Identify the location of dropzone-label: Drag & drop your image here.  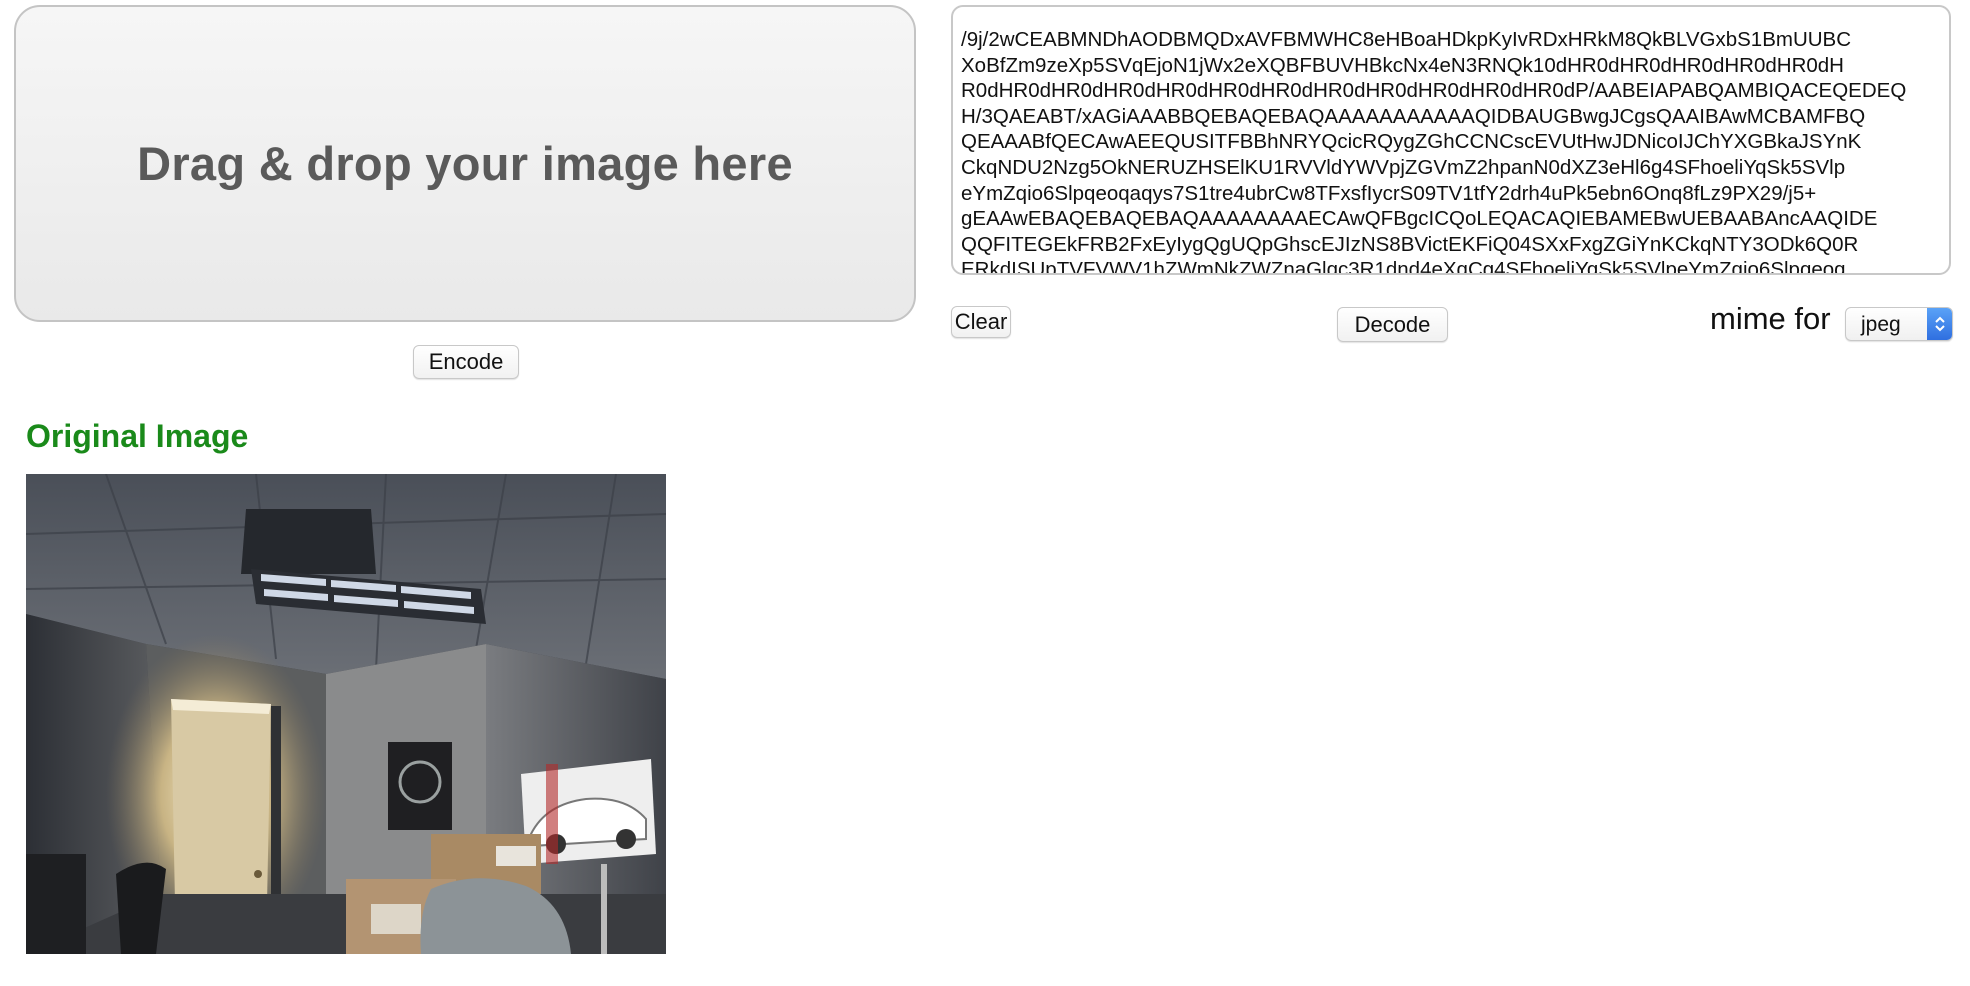
(465, 163).